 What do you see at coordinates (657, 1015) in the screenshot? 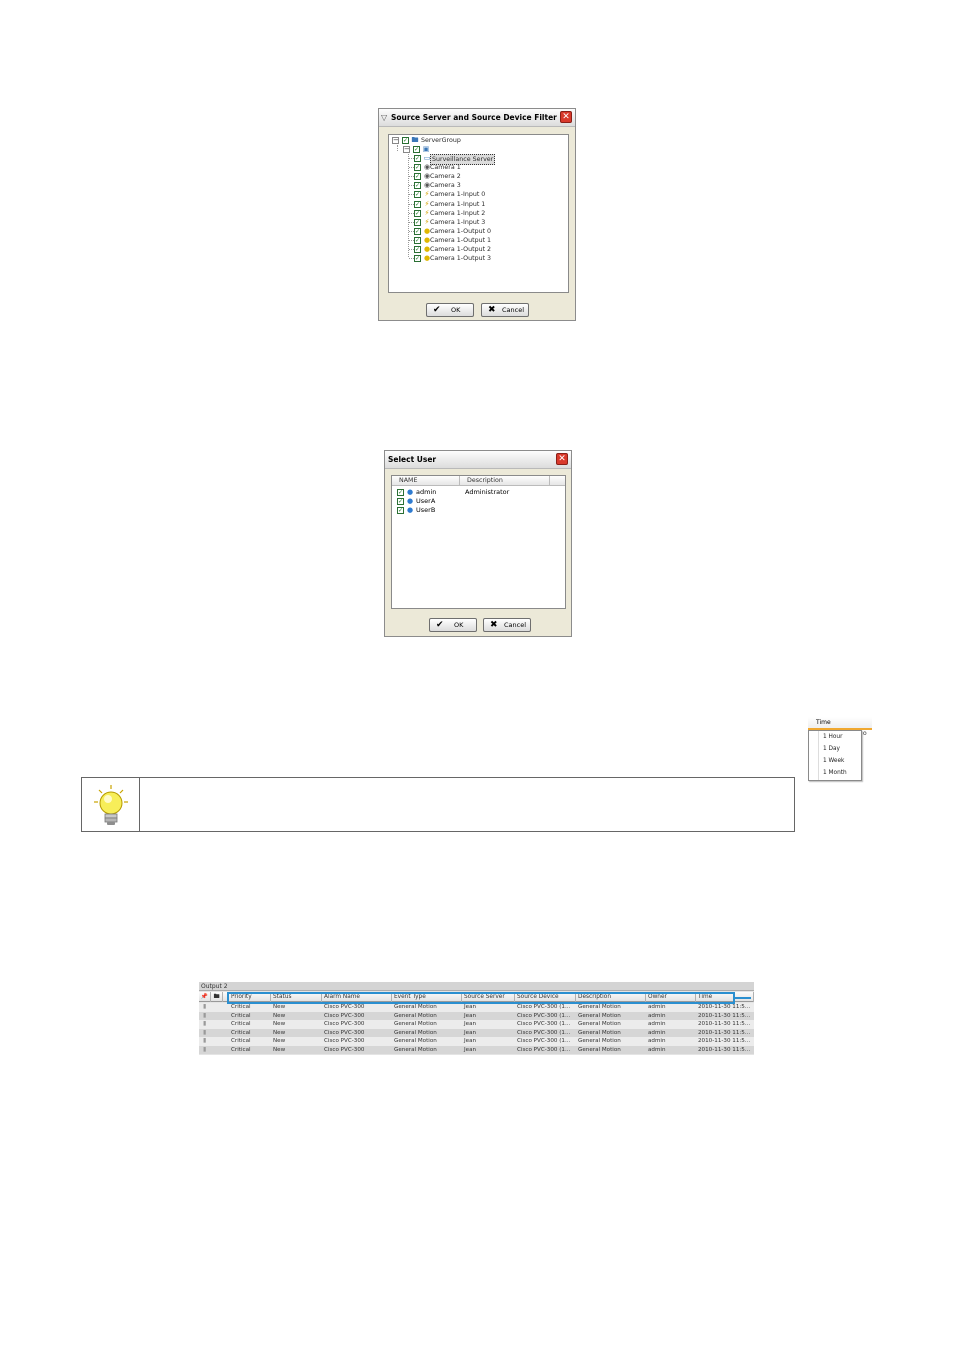
I see `table-cell: admin` at bounding box center [657, 1015].